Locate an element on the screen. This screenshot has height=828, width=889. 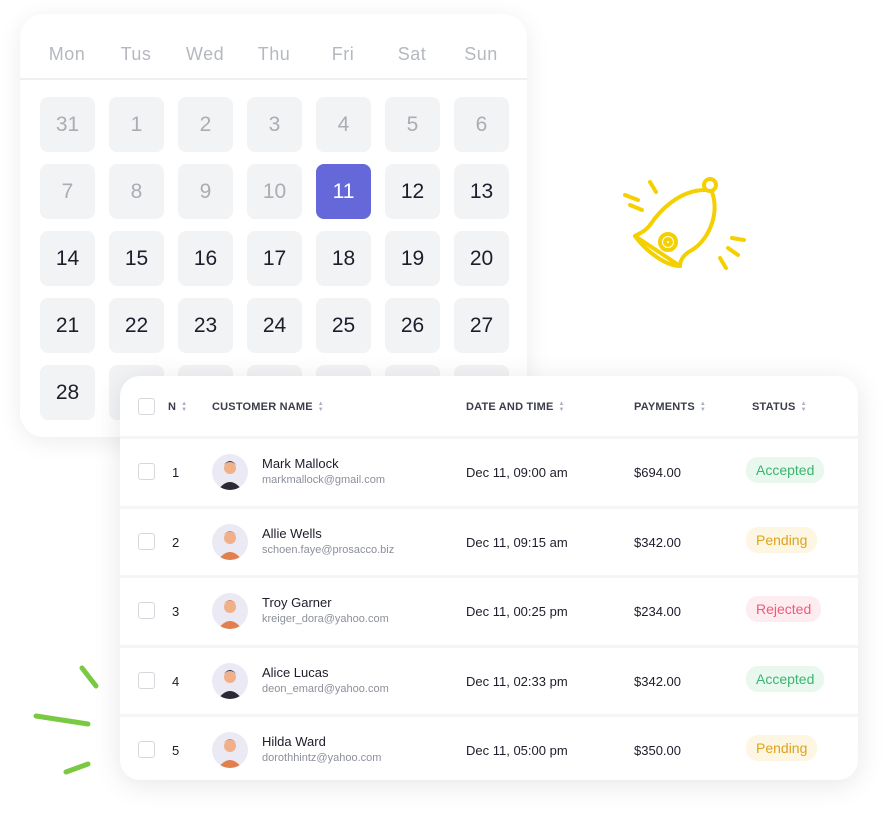
calendar-day: 8 is located at coordinates (136, 191).